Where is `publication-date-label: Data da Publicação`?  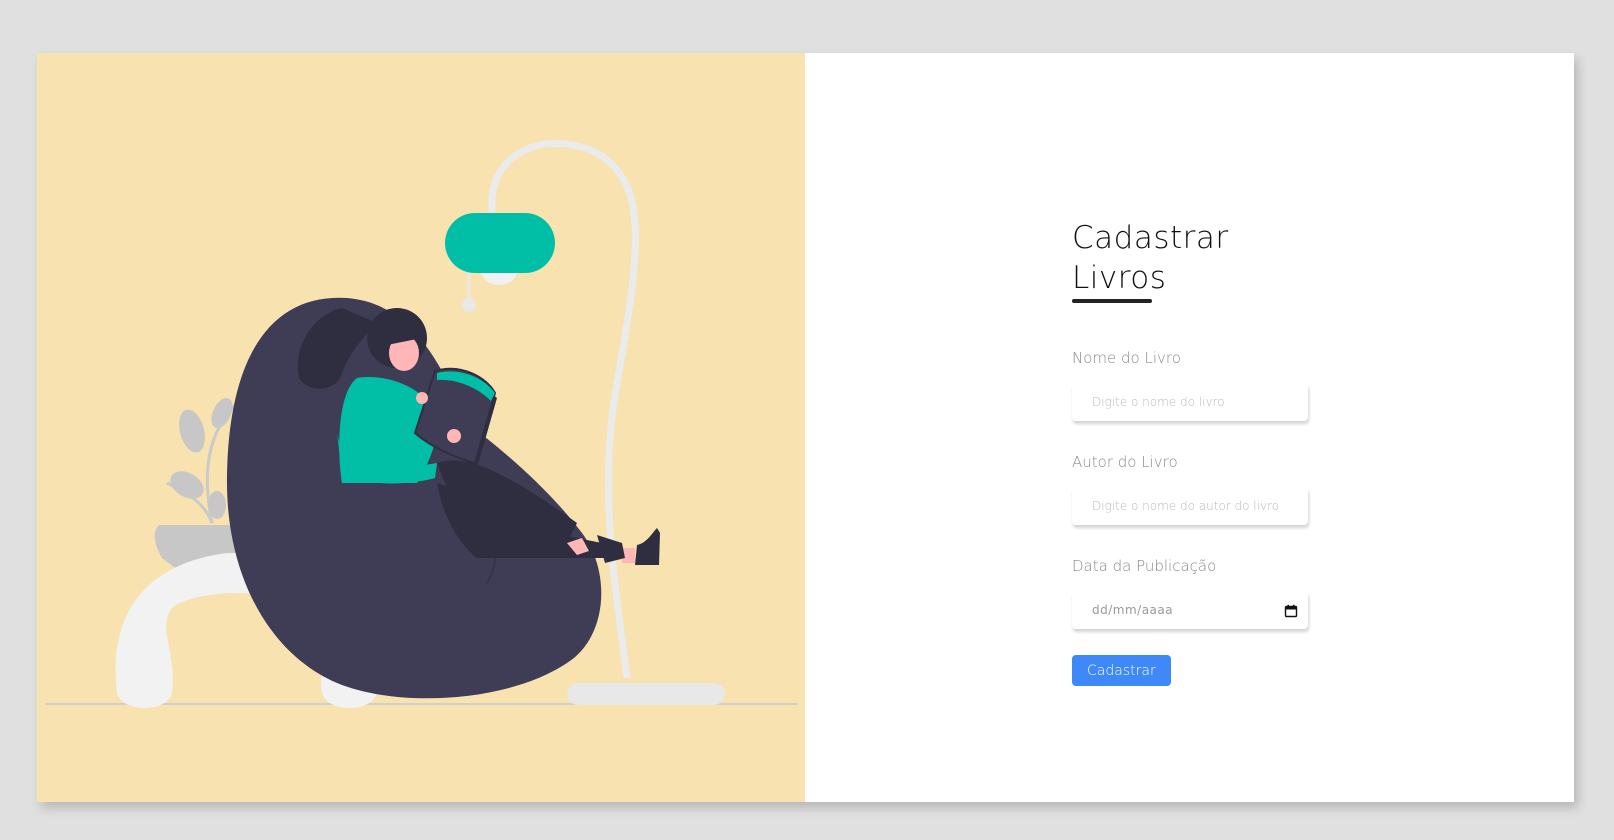
publication-date-label: Data da Publicação is located at coordinates (1144, 566).